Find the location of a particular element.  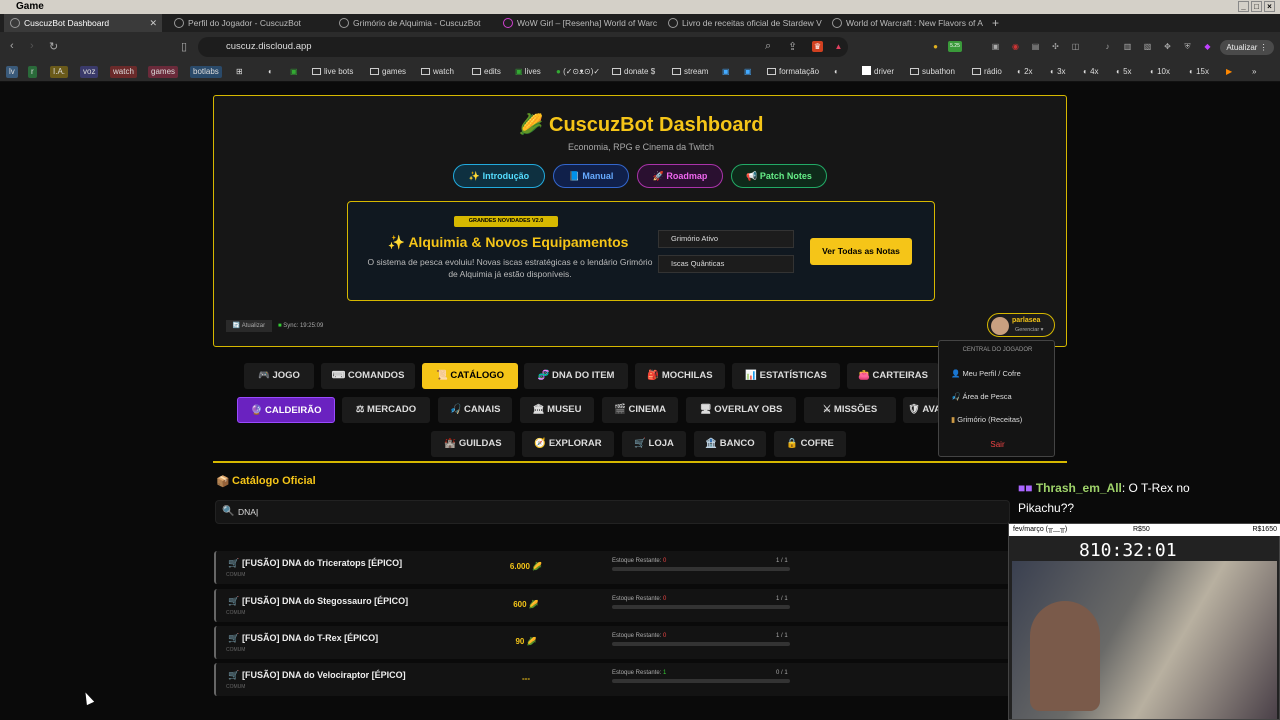

bookmark-games: games is located at coordinates (163, 72).